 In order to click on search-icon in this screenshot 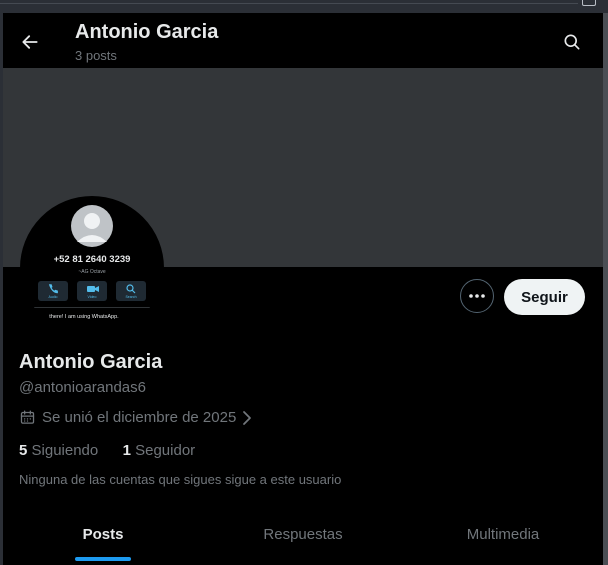, I will do `click(572, 42)`.